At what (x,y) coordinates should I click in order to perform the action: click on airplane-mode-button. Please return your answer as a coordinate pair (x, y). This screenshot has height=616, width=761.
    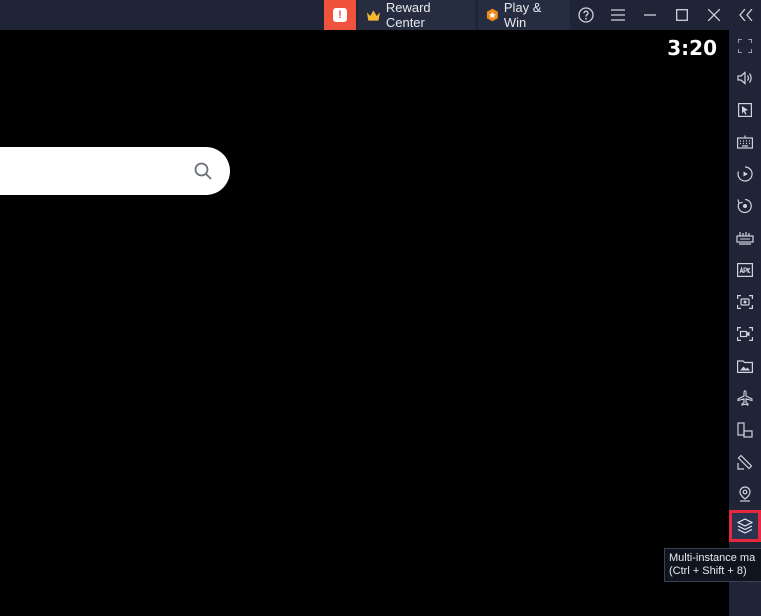
    Looking at the image, I should click on (745, 398).